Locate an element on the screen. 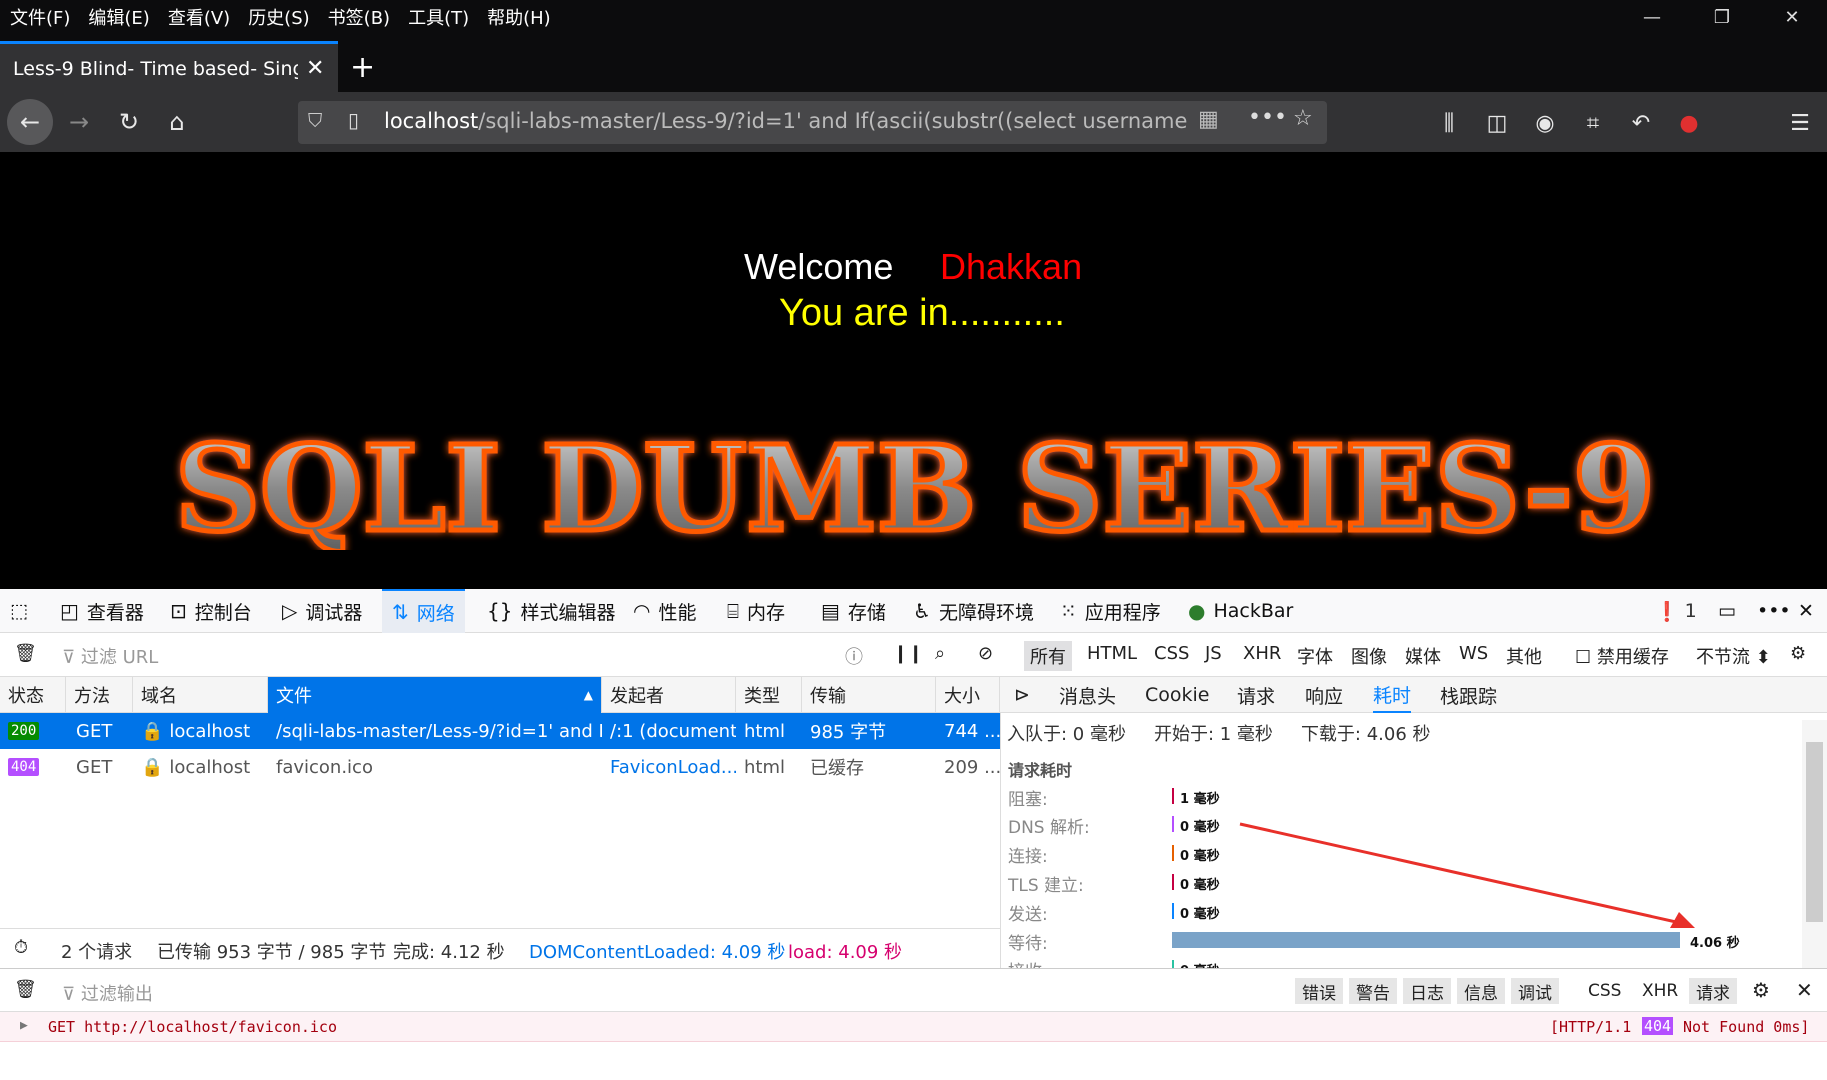 The height and width of the screenshot is (1080, 1827). expand-arrow-icon: ▶ is located at coordinates (24, 1025).